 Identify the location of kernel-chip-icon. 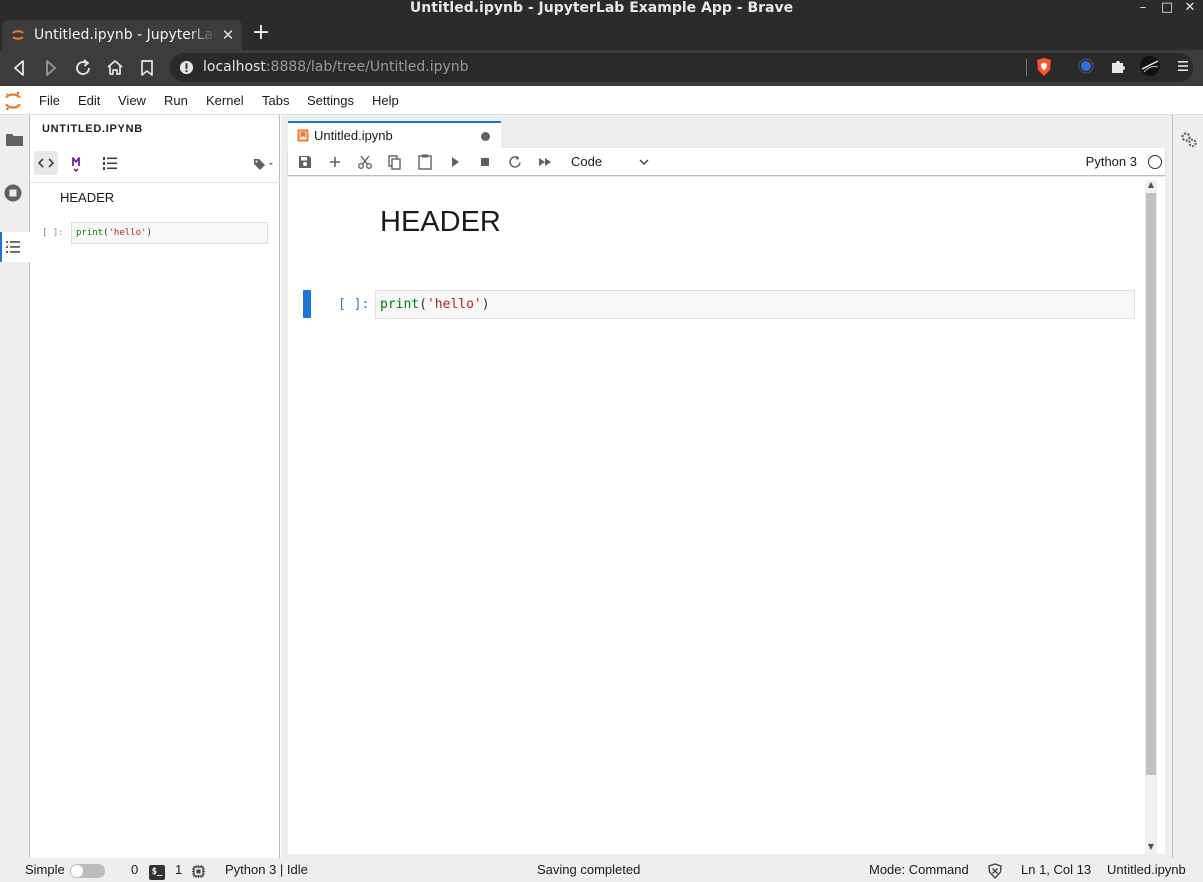
(198, 871).